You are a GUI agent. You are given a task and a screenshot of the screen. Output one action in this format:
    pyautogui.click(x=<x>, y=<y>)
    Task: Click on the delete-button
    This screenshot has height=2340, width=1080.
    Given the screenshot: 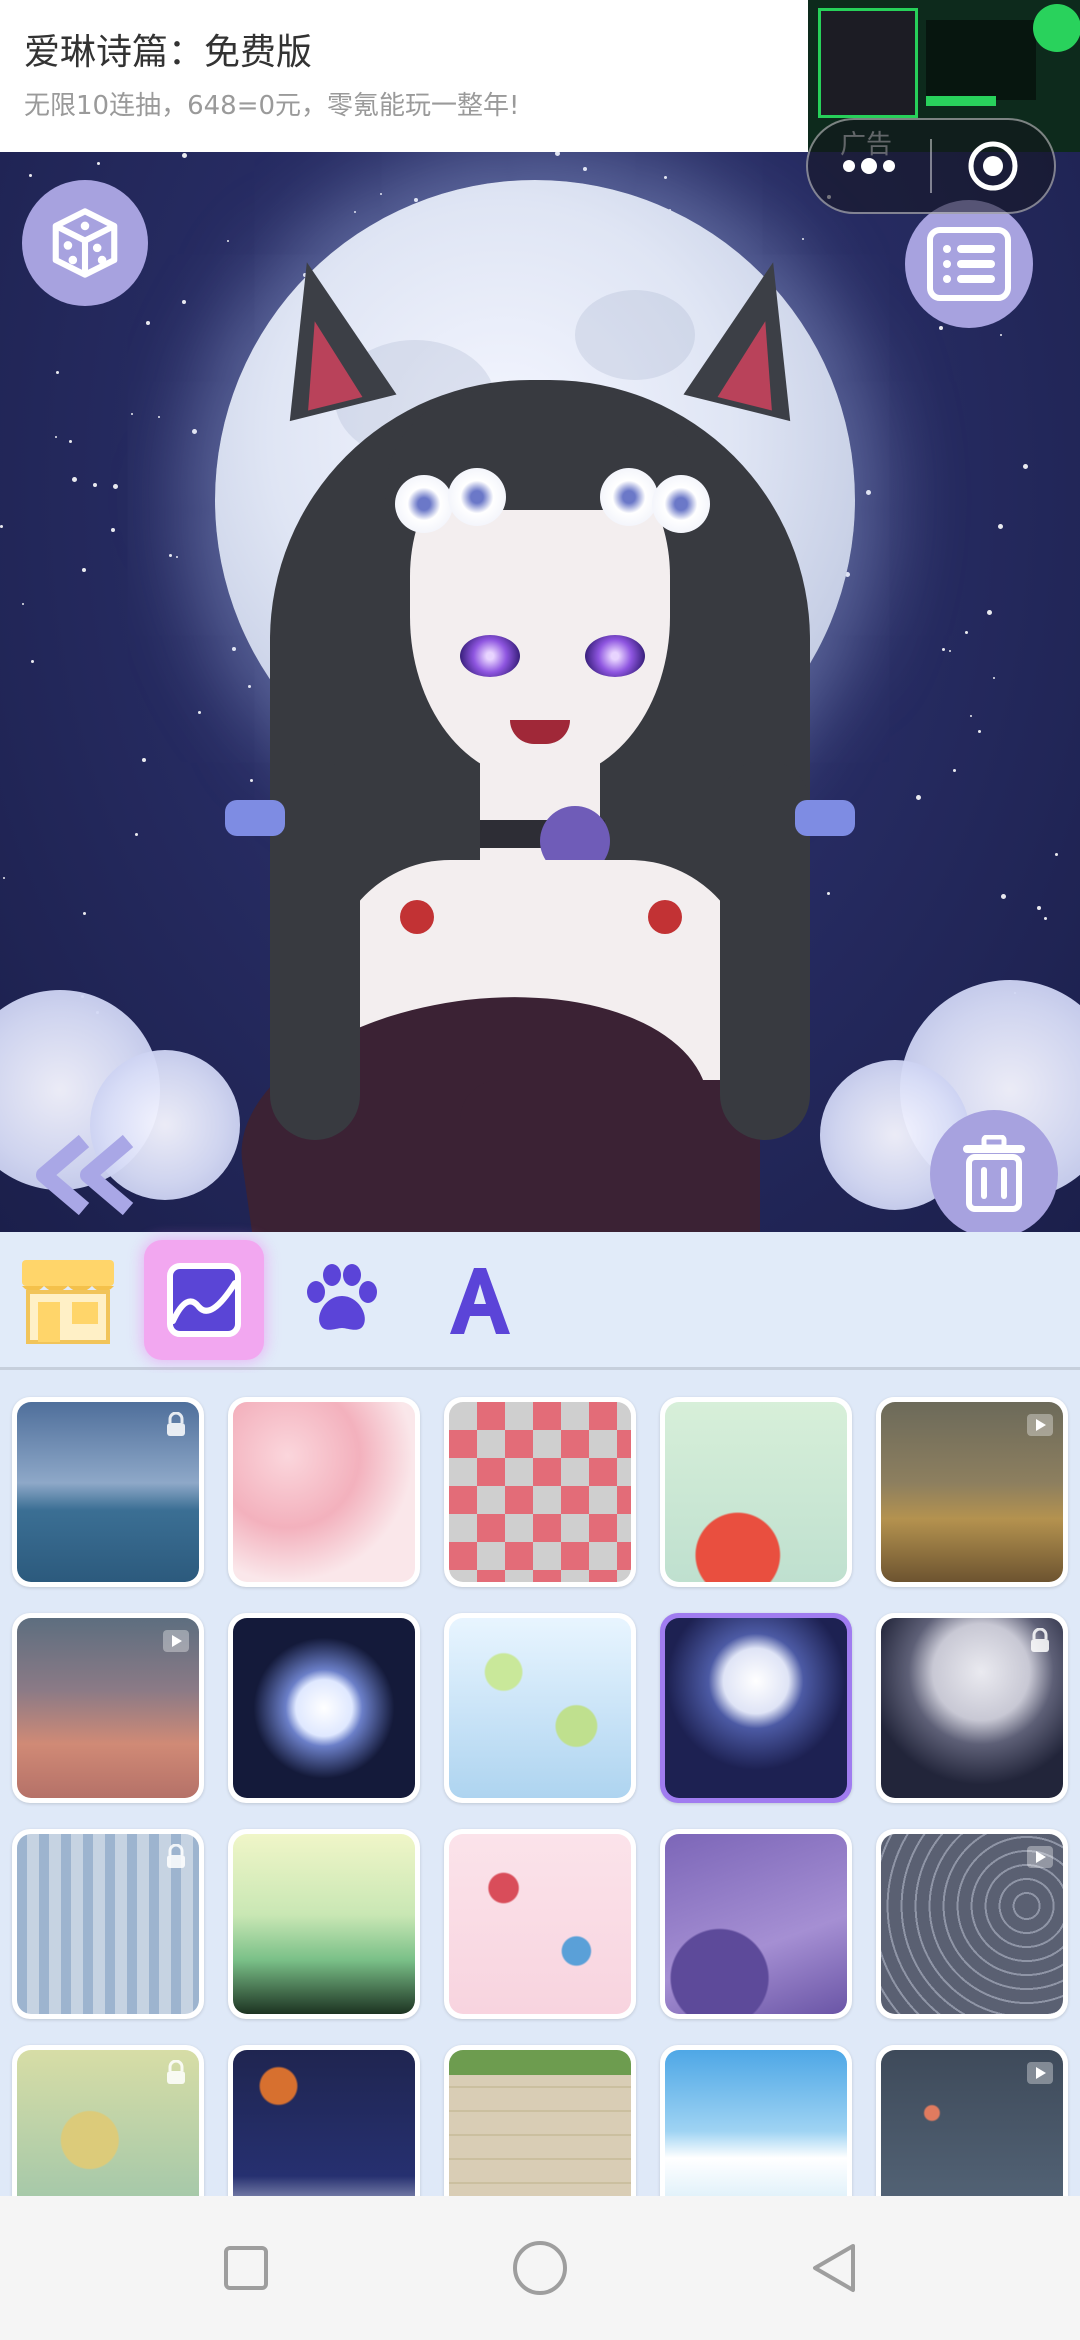 What is the action you would take?
    pyautogui.click(x=994, y=1171)
    